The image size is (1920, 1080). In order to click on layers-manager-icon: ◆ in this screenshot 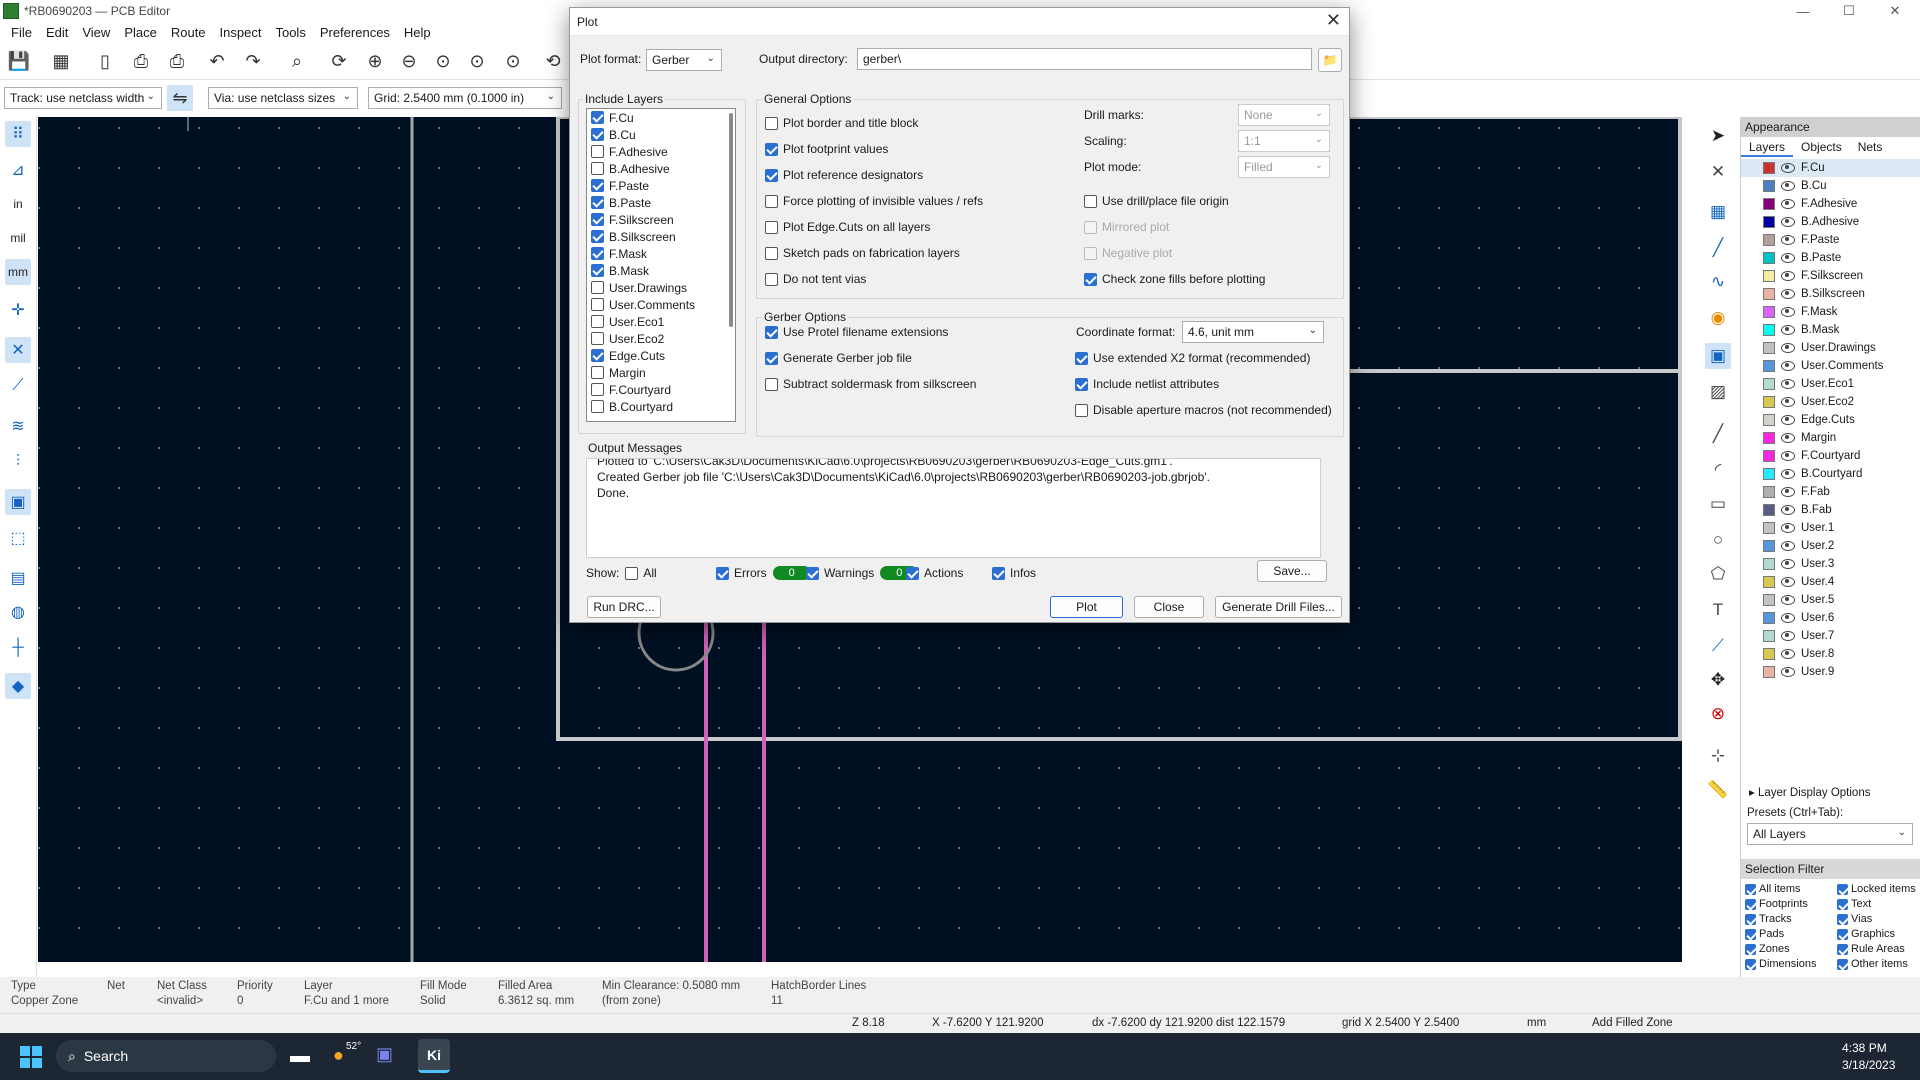, I will do `click(18, 686)`.